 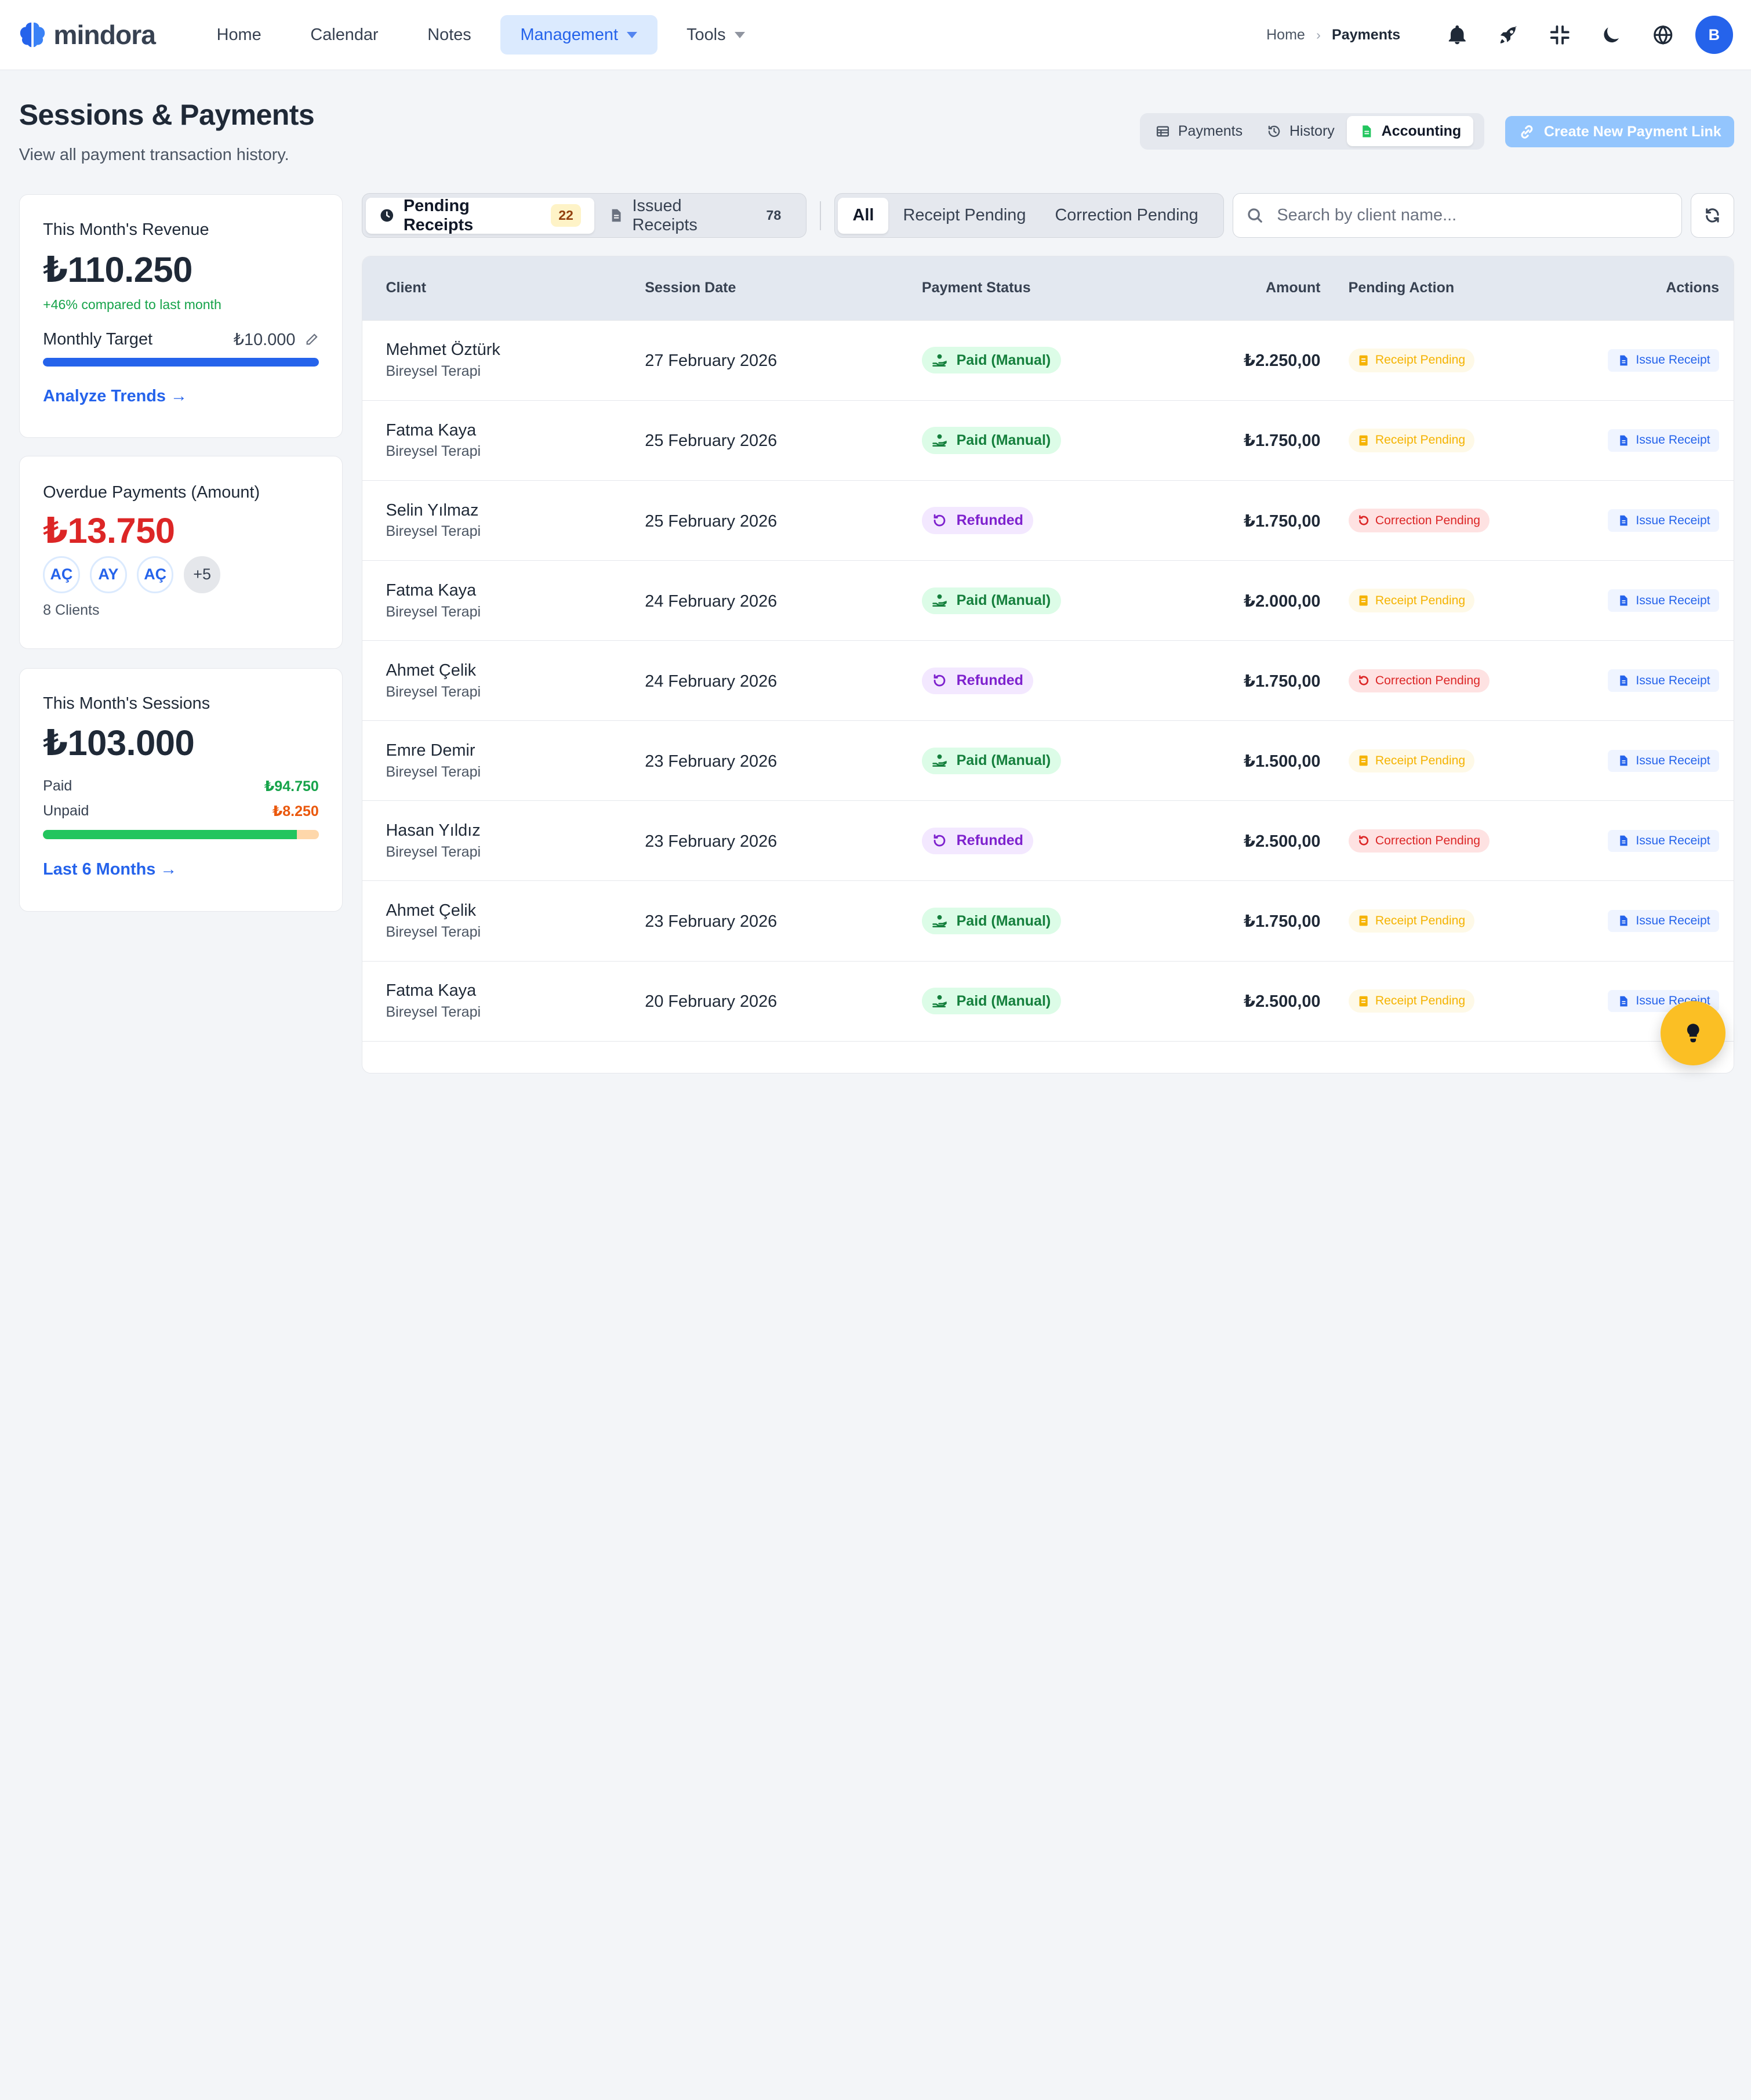 What do you see at coordinates (492, 288) in the screenshot?
I see `header-client: Client` at bounding box center [492, 288].